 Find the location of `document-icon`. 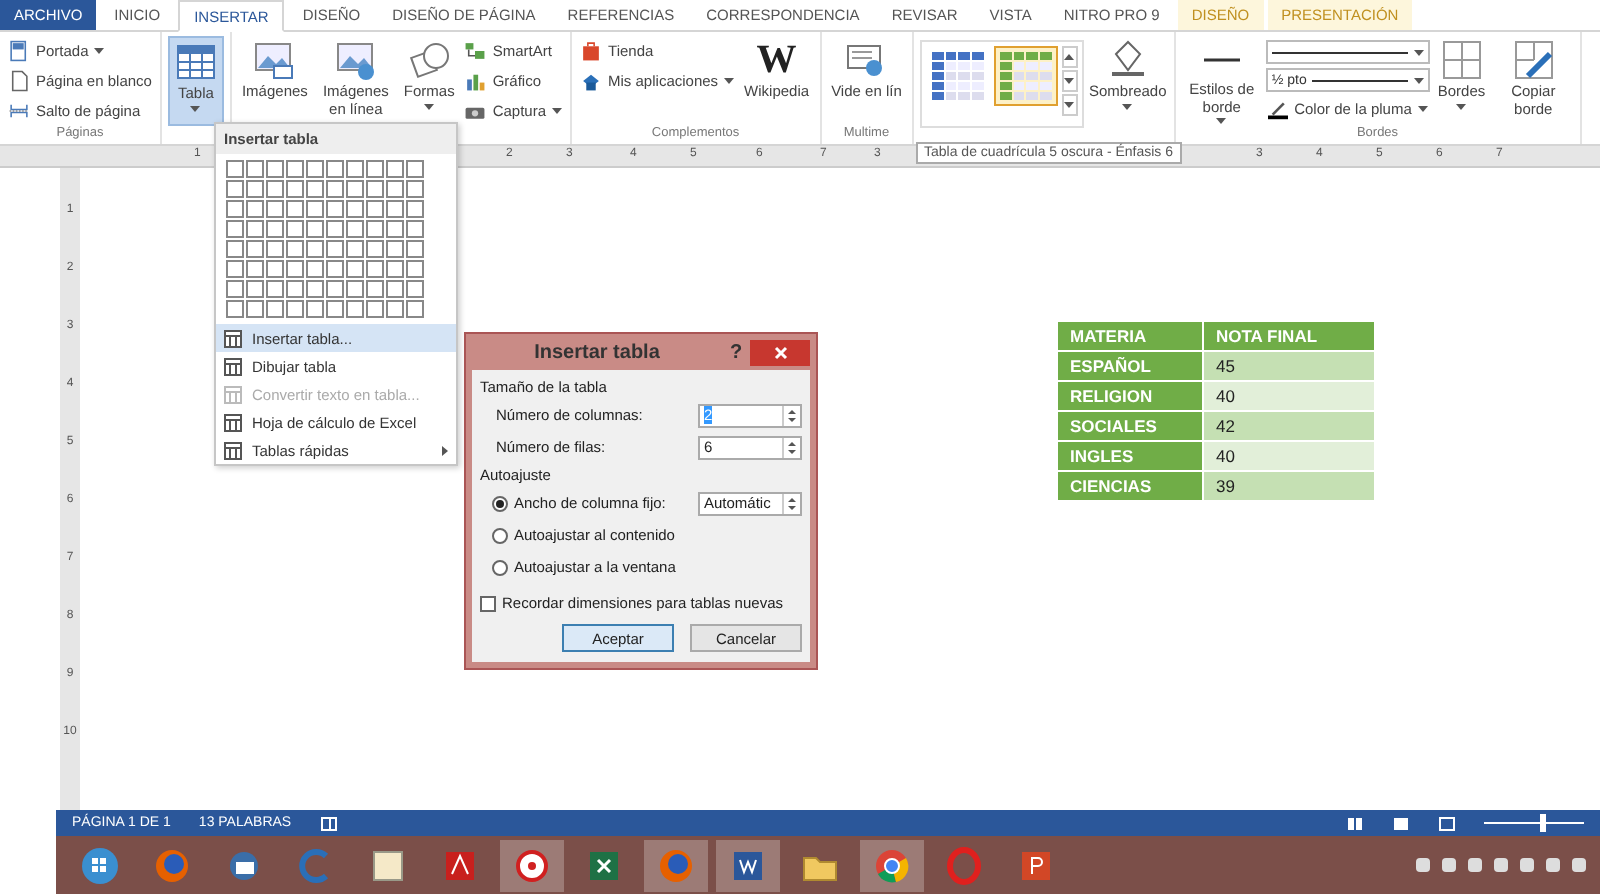

document-icon is located at coordinates (388, 865).